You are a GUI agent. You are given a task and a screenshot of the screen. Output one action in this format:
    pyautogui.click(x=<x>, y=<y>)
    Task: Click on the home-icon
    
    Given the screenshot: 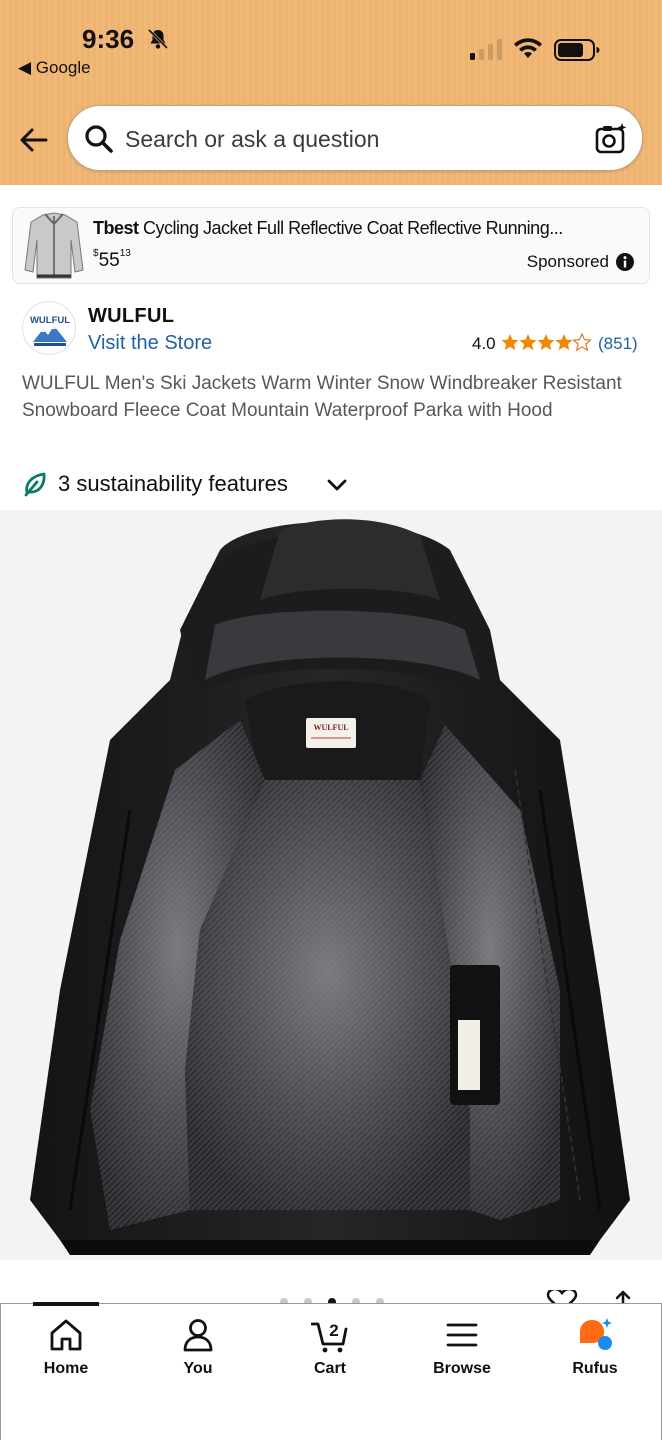 What is the action you would take?
    pyautogui.click(x=66, y=1335)
    